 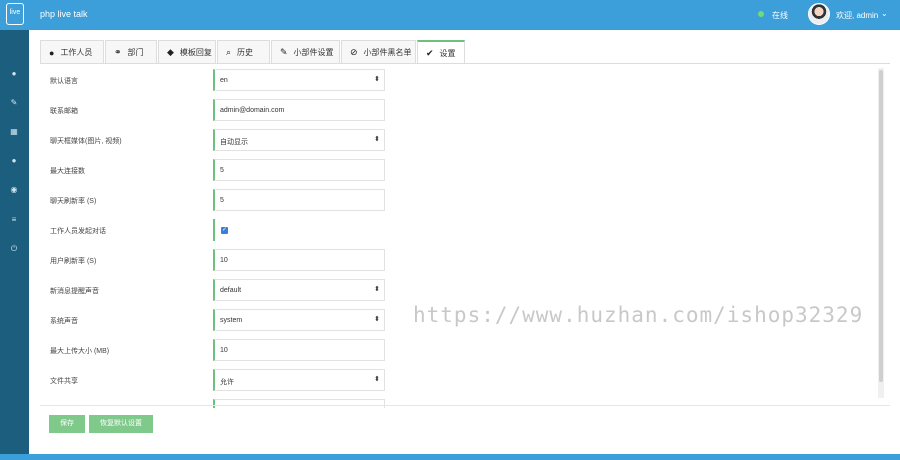 I want to click on chat-media-select: 自动显示 ⬍, so click(x=299, y=140).